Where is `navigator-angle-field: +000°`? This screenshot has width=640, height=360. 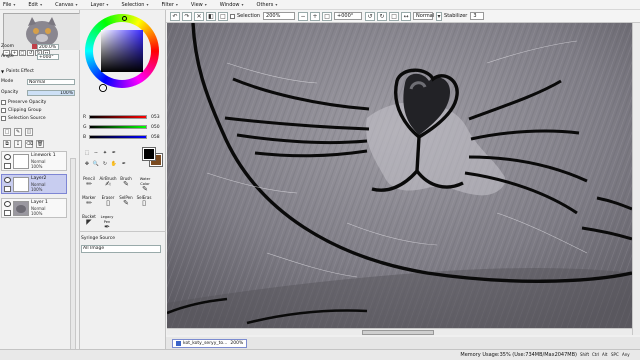
navigator-angle-field: +000° is located at coordinates (48, 56).